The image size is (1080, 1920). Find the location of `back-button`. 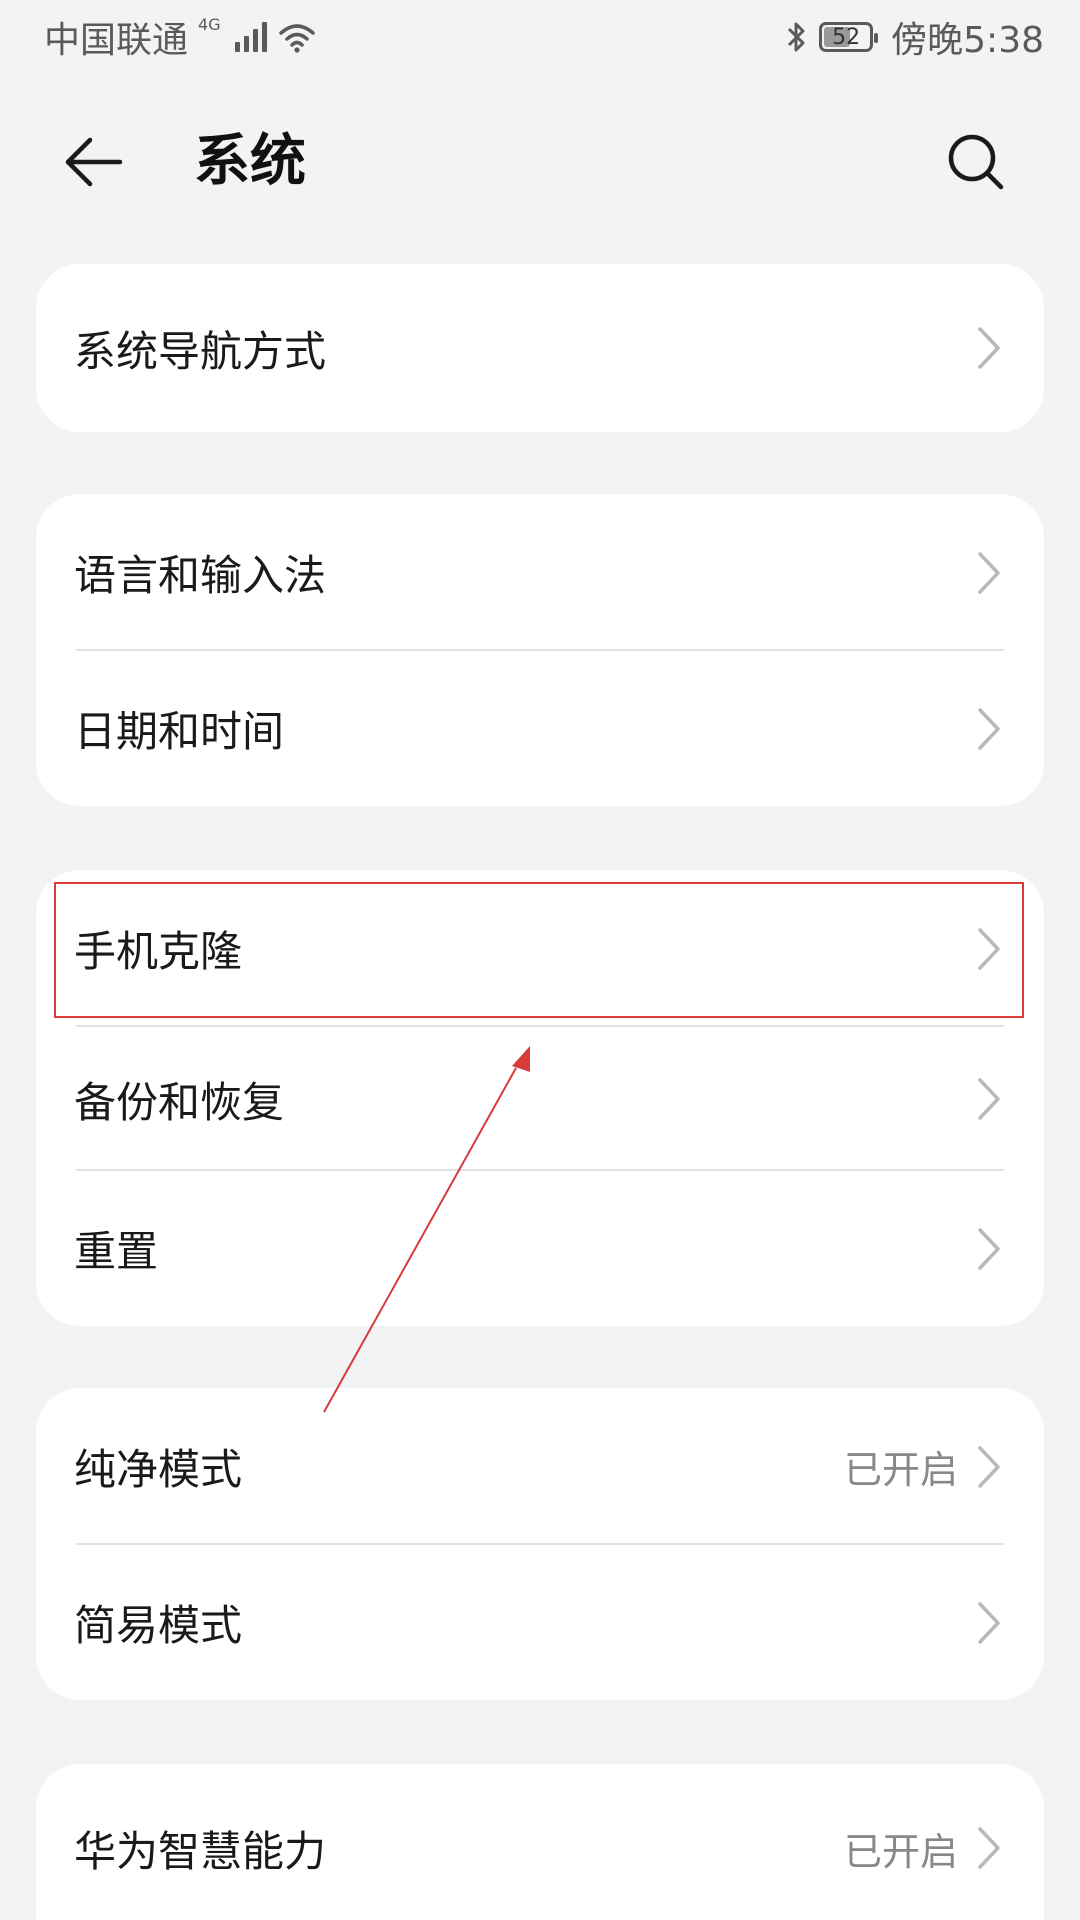

back-button is located at coordinates (107, 162).